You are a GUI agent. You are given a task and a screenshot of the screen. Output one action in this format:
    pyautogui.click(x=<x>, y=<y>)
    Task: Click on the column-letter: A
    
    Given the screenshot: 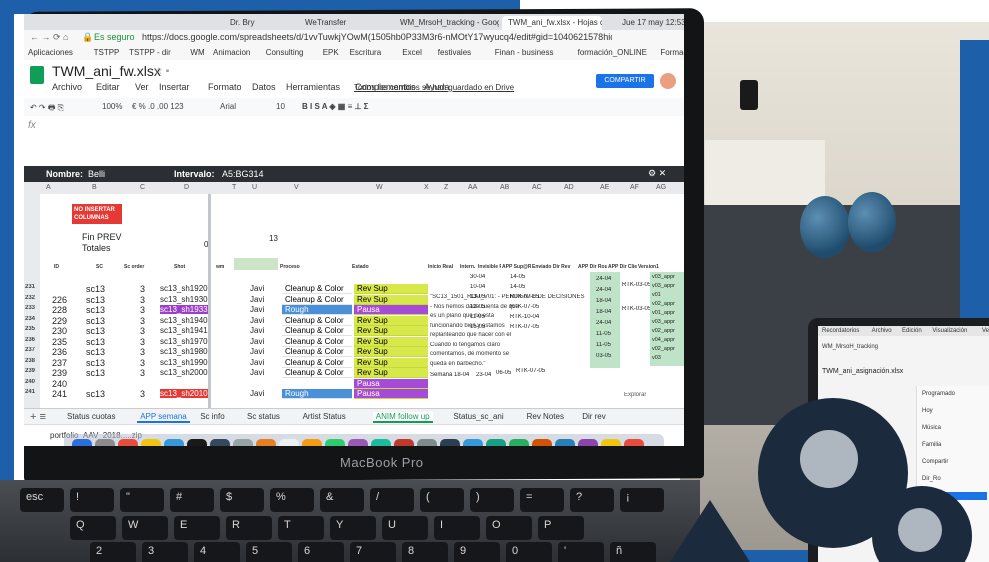 What is the action you would take?
    pyautogui.click(x=48, y=187)
    